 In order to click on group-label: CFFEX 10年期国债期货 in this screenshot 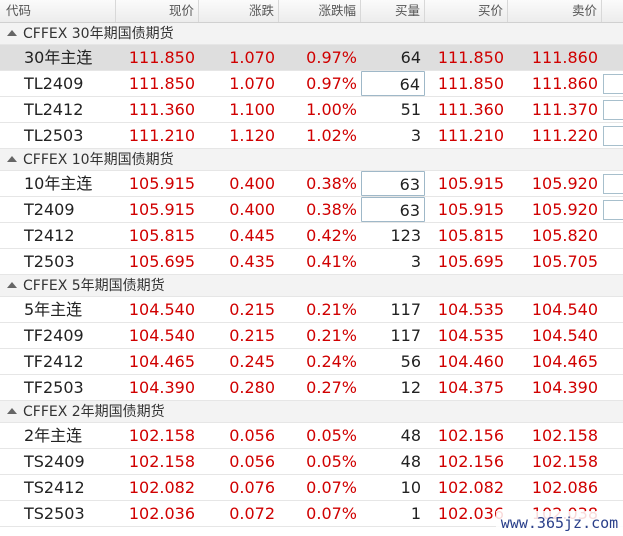, I will do `click(90, 160)`.